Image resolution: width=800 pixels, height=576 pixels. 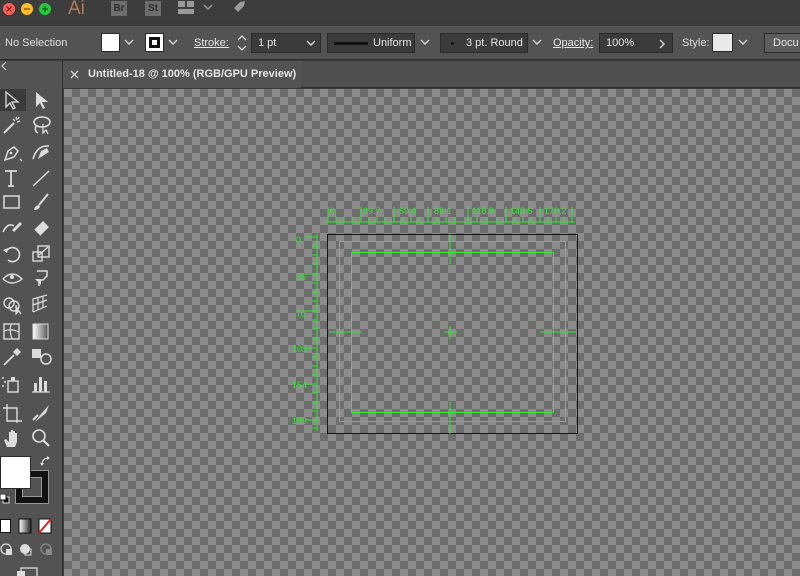 I want to click on ruler-top-label: 118.8, so click(x=483, y=211).